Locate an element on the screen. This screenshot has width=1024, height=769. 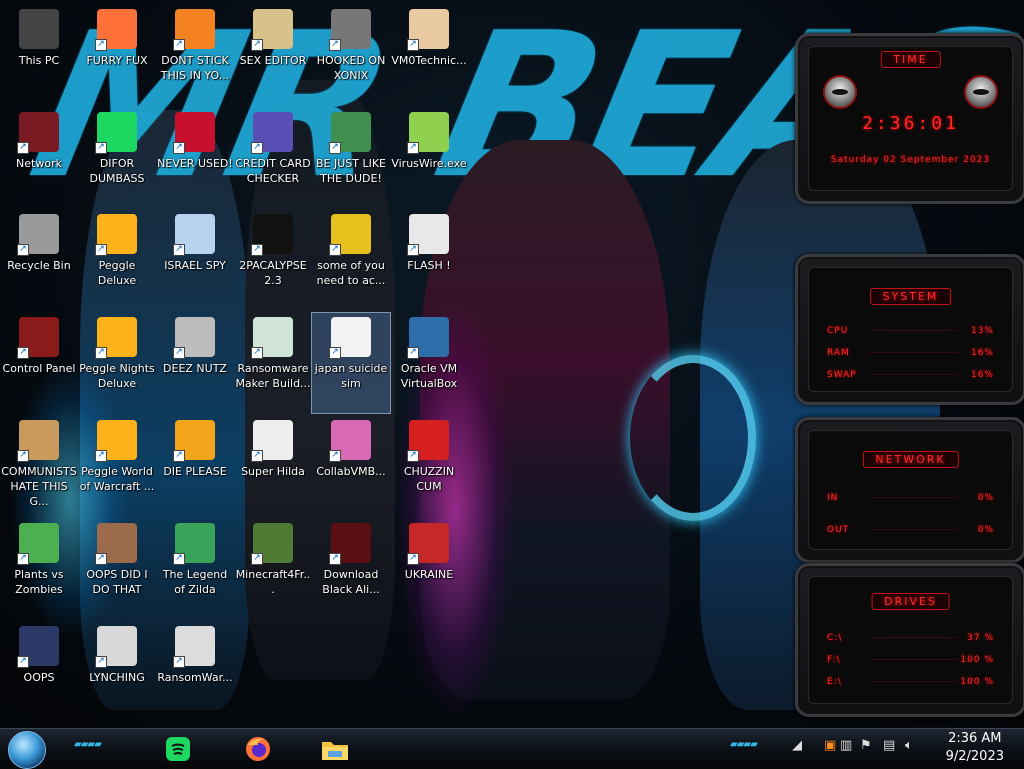
desktop-icon: ↗ Peggle Nights Deluxe is located at coordinates (117, 363).